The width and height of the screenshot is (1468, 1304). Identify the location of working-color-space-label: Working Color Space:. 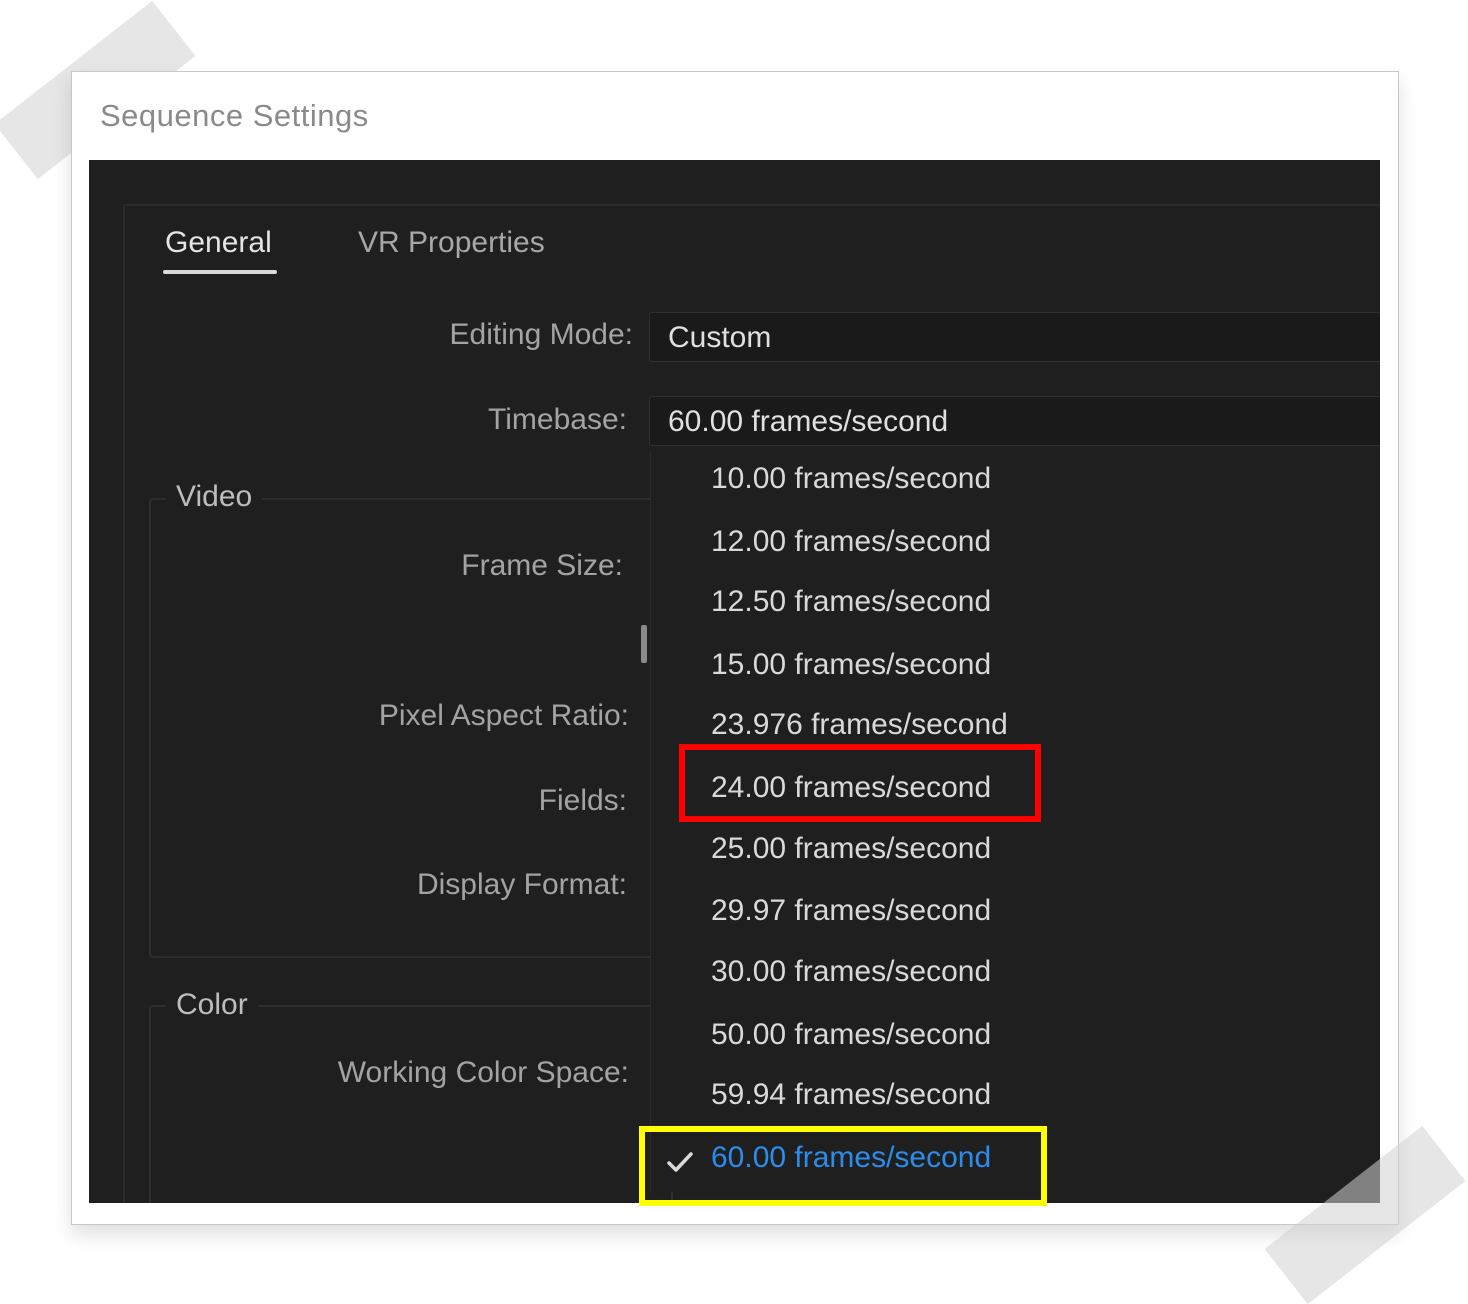
(483, 1072).